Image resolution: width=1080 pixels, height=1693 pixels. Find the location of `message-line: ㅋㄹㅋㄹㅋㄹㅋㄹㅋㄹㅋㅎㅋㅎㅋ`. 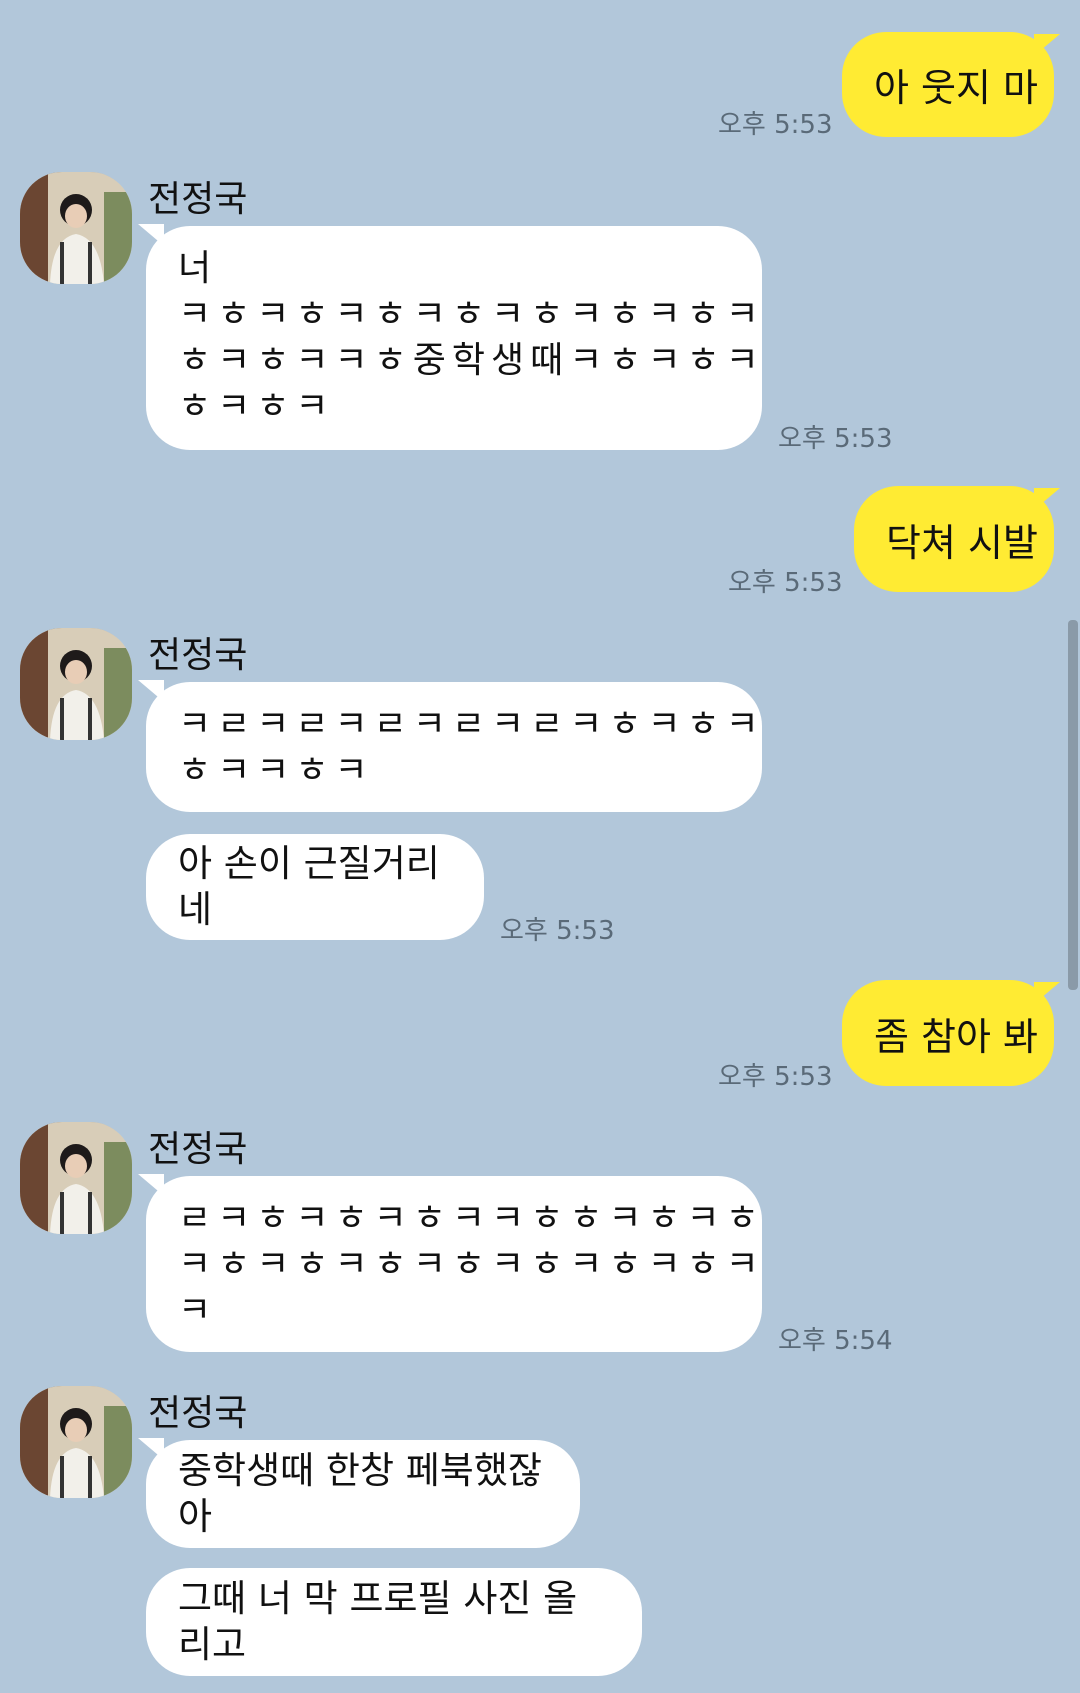

message-line: ㅋㄹㅋㄹㅋㄹㅋㄹㅋㄹㅋㅎㅋㅎㅋ is located at coordinates (471, 724).